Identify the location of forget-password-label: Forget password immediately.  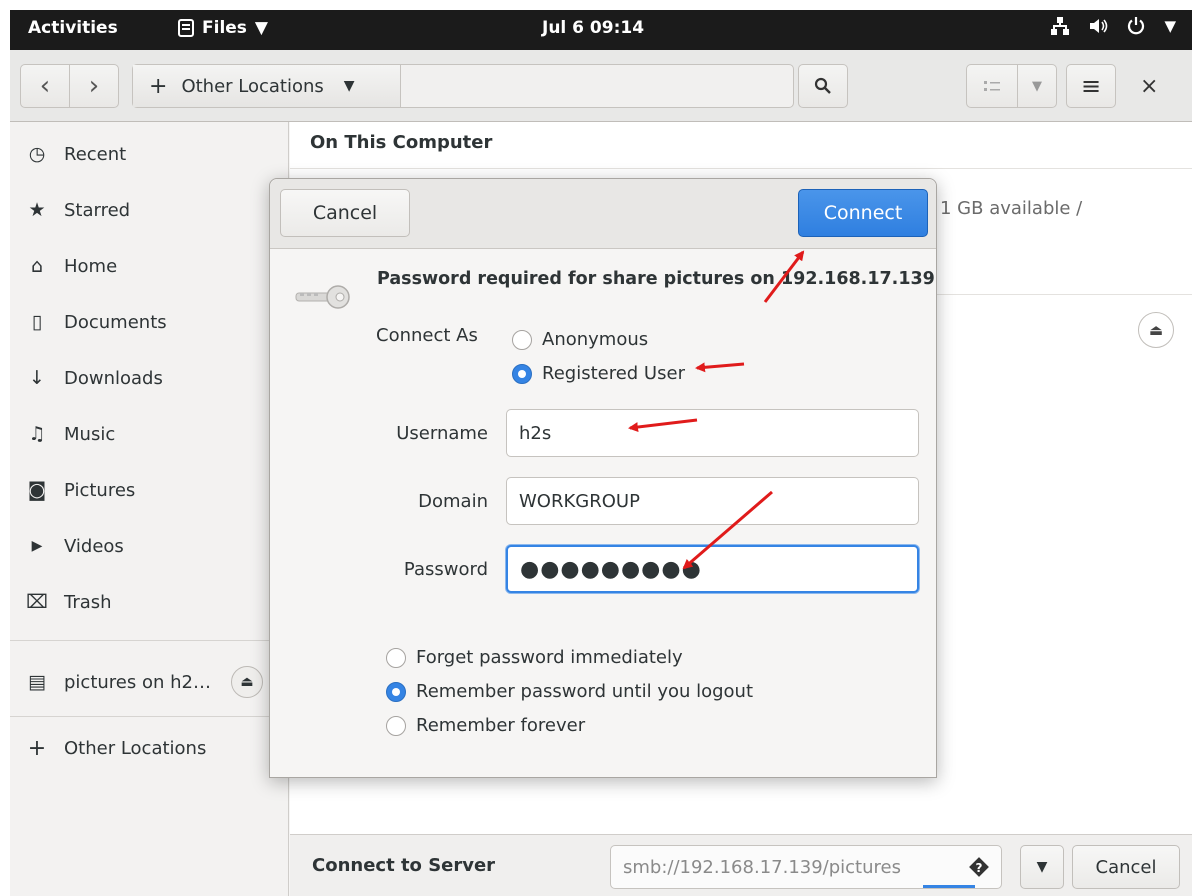
(549, 657).